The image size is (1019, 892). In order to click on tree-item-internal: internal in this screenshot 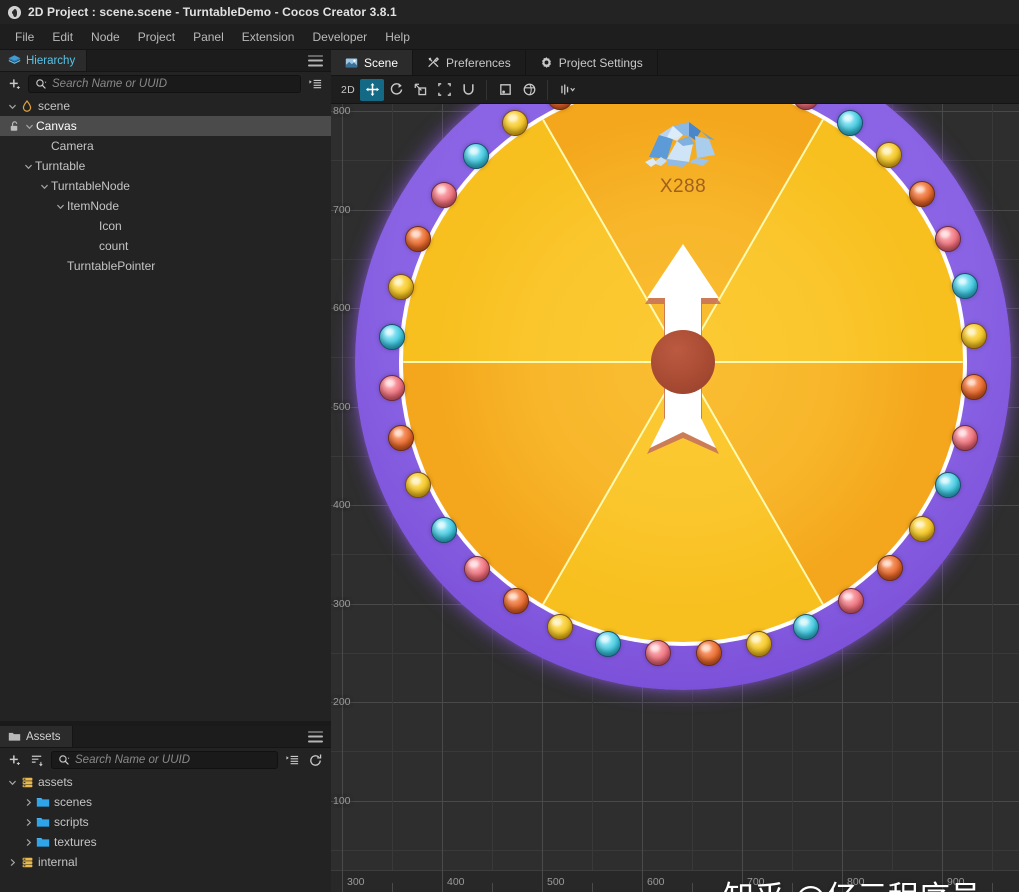, I will do `click(165, 862)`.